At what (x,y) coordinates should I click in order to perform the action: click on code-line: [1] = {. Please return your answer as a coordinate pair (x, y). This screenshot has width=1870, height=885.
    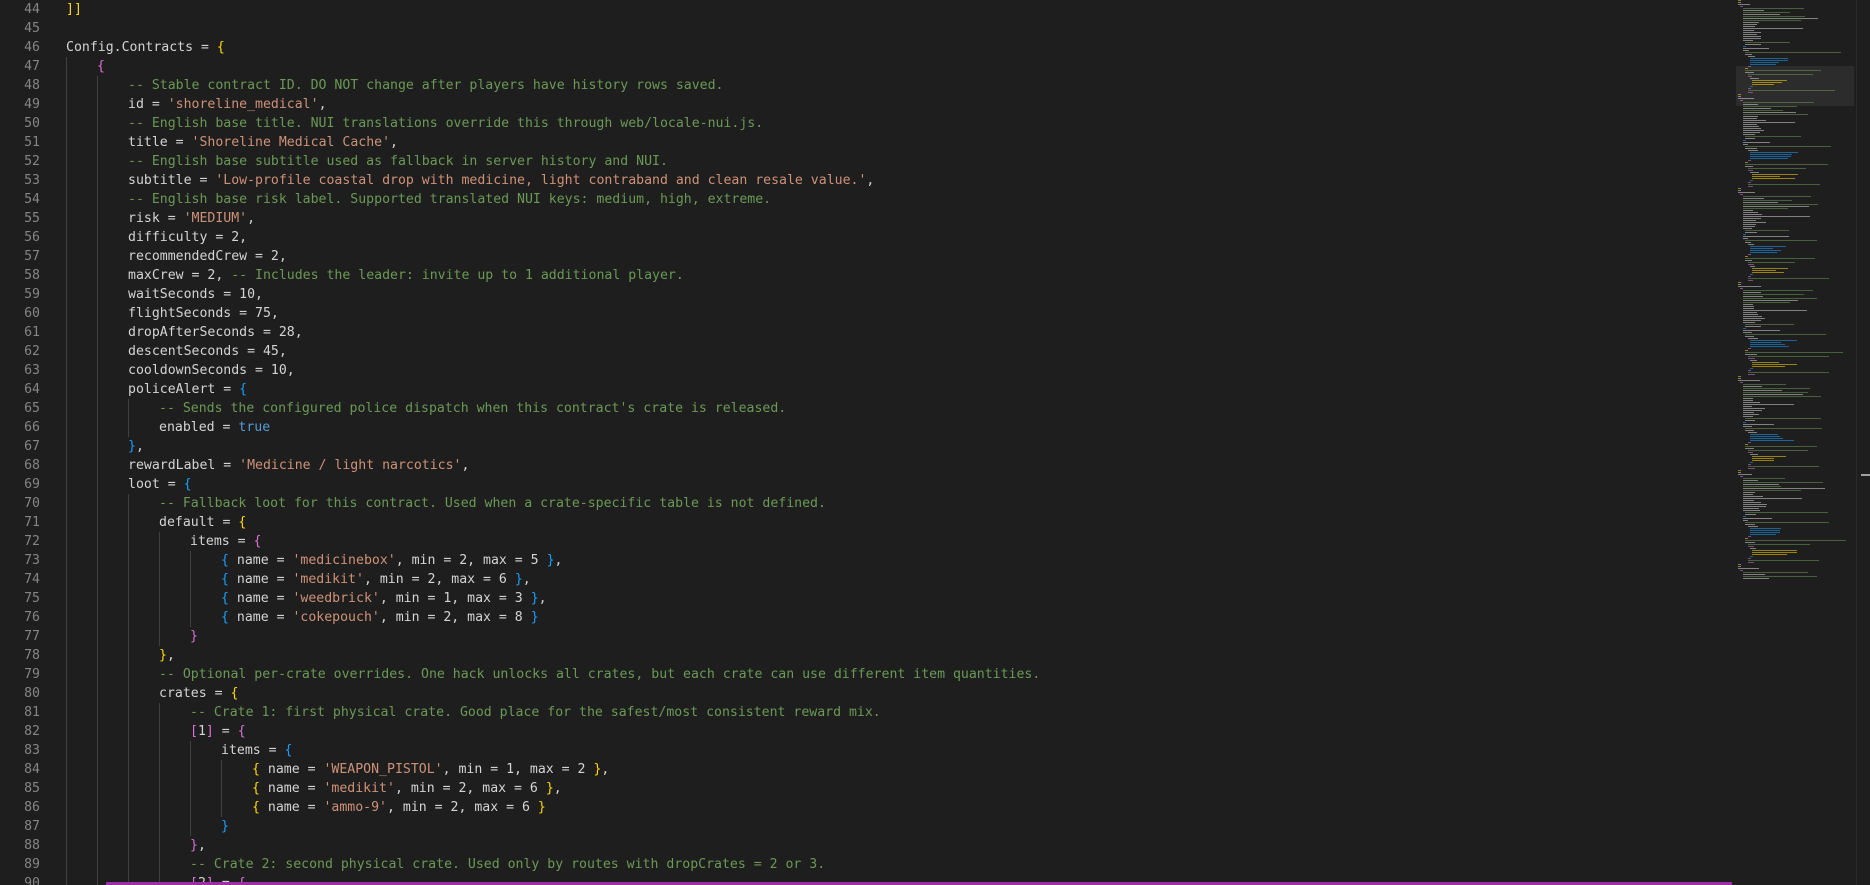
    Looking at the image, I should click on (218, 731).